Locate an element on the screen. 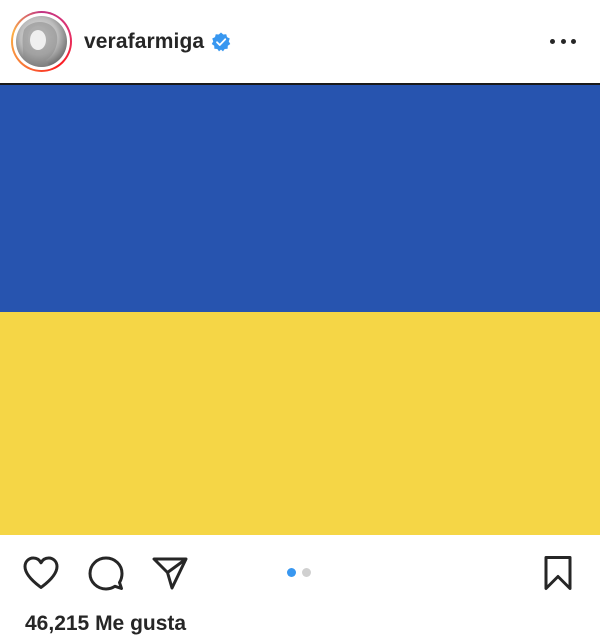 The width and height of the screenshot is (600, 641). avatar-story-ring is located at coordinates (41, 41).